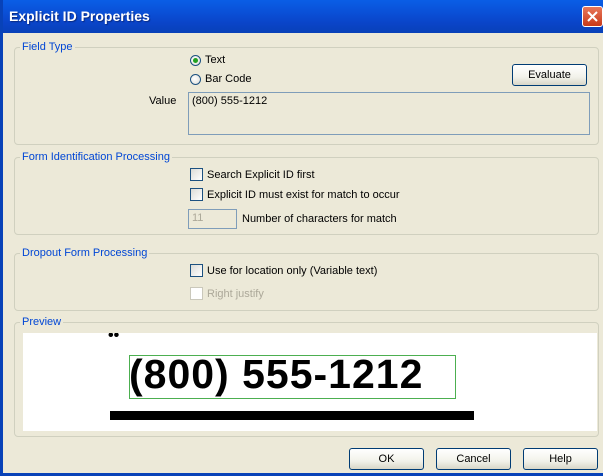  What do you see at coordinates (292, 377) in the screenshot?
I see `preview-selection-box` at bounding box center [292, 377].